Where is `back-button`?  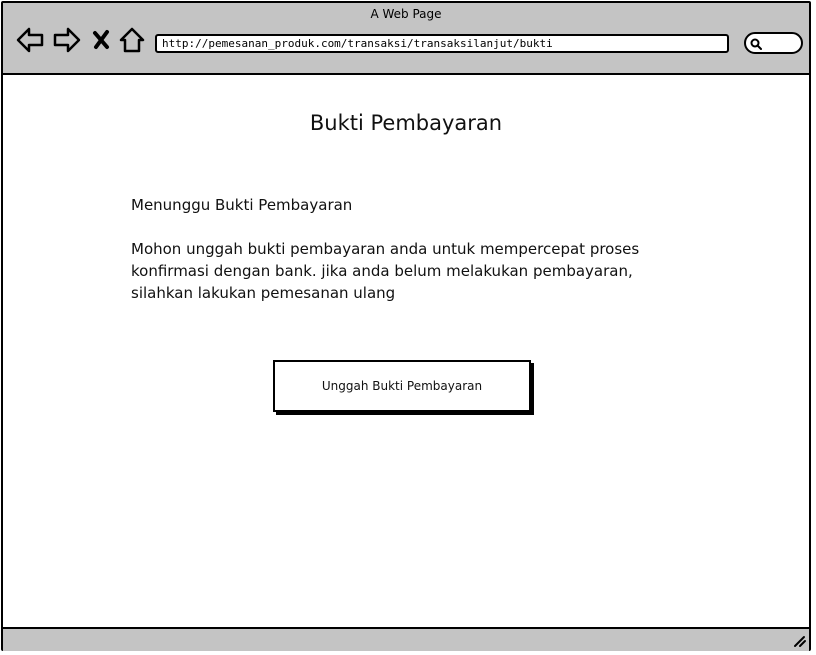 back-button is located at coordinates (30, 40).